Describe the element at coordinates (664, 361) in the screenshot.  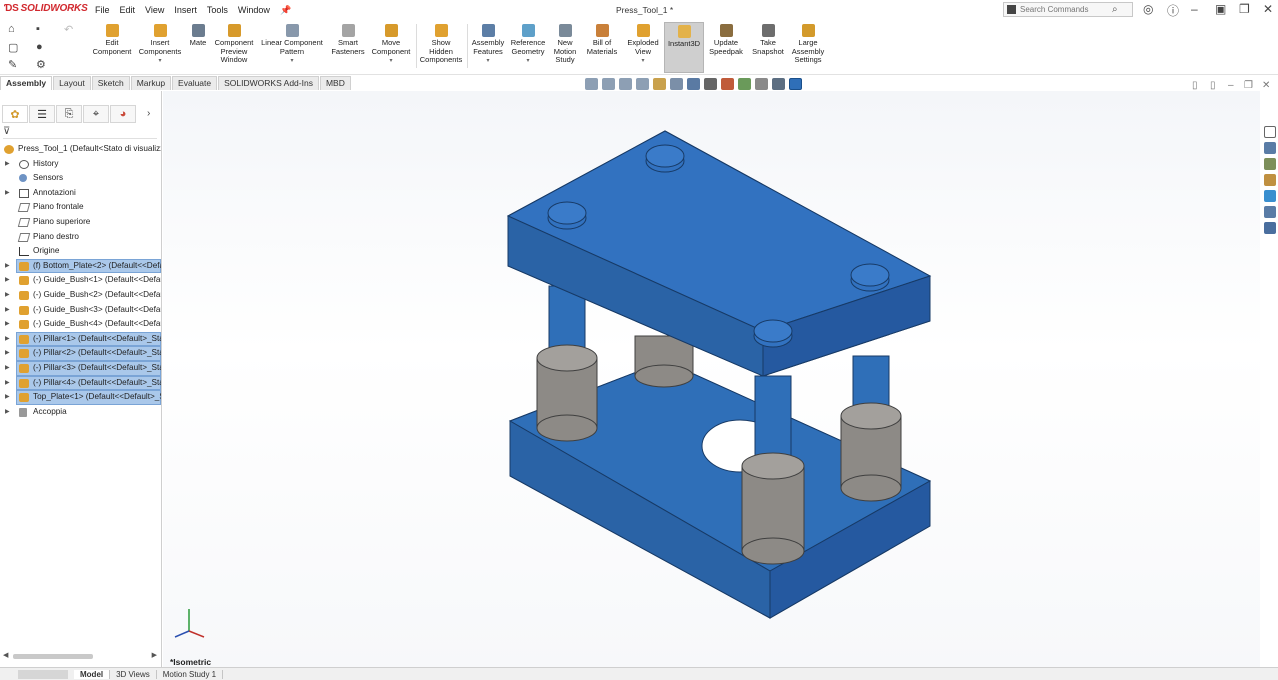
I see `back-left-bush` at that location.